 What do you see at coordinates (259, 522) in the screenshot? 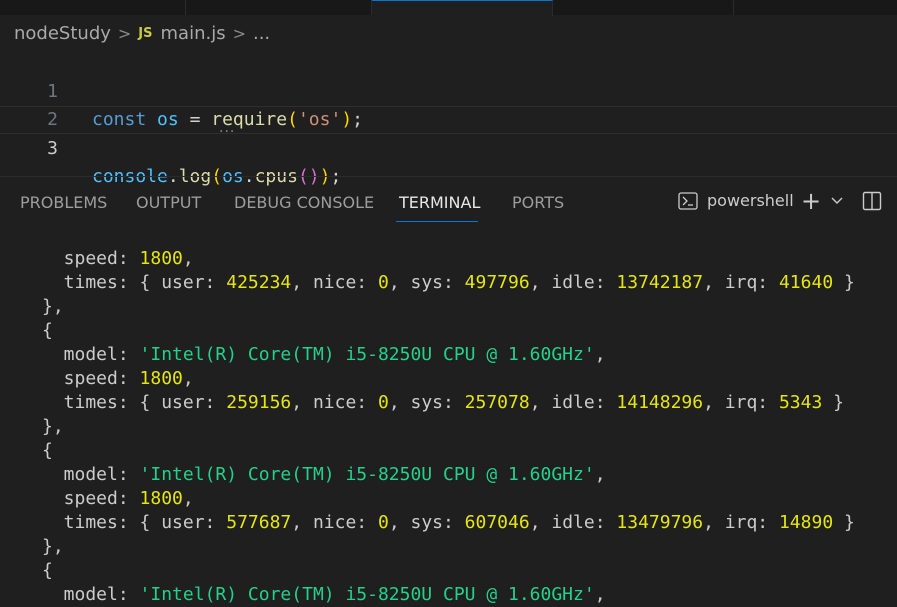
I see `terminal-text: 577687` at bounding box center [259, 522].